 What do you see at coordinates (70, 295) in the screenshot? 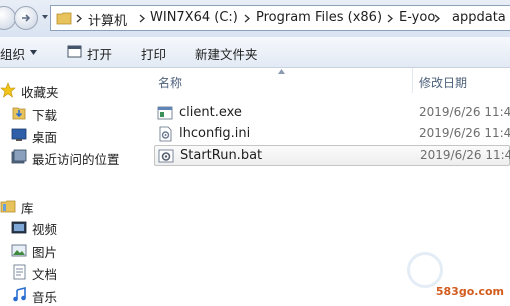
I see `sidebar-item-music: 音乐` at bounding box center [70, 295].